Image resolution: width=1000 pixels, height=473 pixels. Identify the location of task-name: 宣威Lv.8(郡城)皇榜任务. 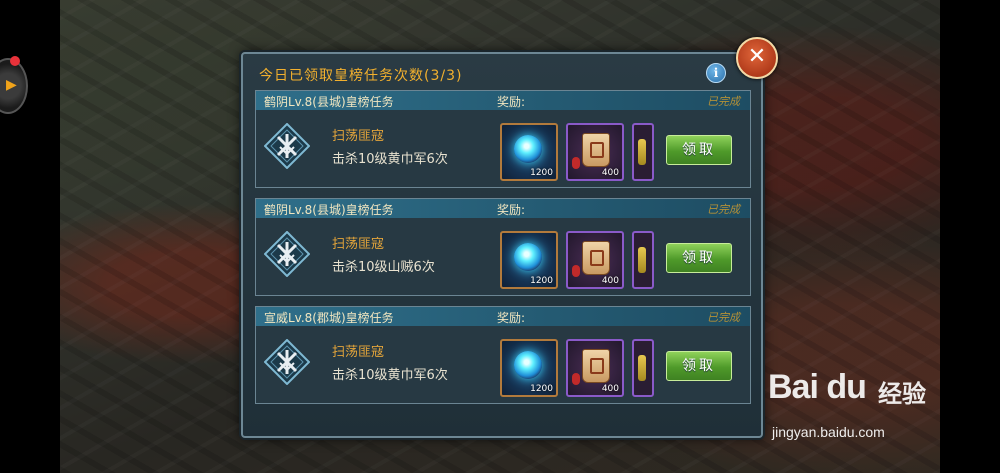
(329, 318).